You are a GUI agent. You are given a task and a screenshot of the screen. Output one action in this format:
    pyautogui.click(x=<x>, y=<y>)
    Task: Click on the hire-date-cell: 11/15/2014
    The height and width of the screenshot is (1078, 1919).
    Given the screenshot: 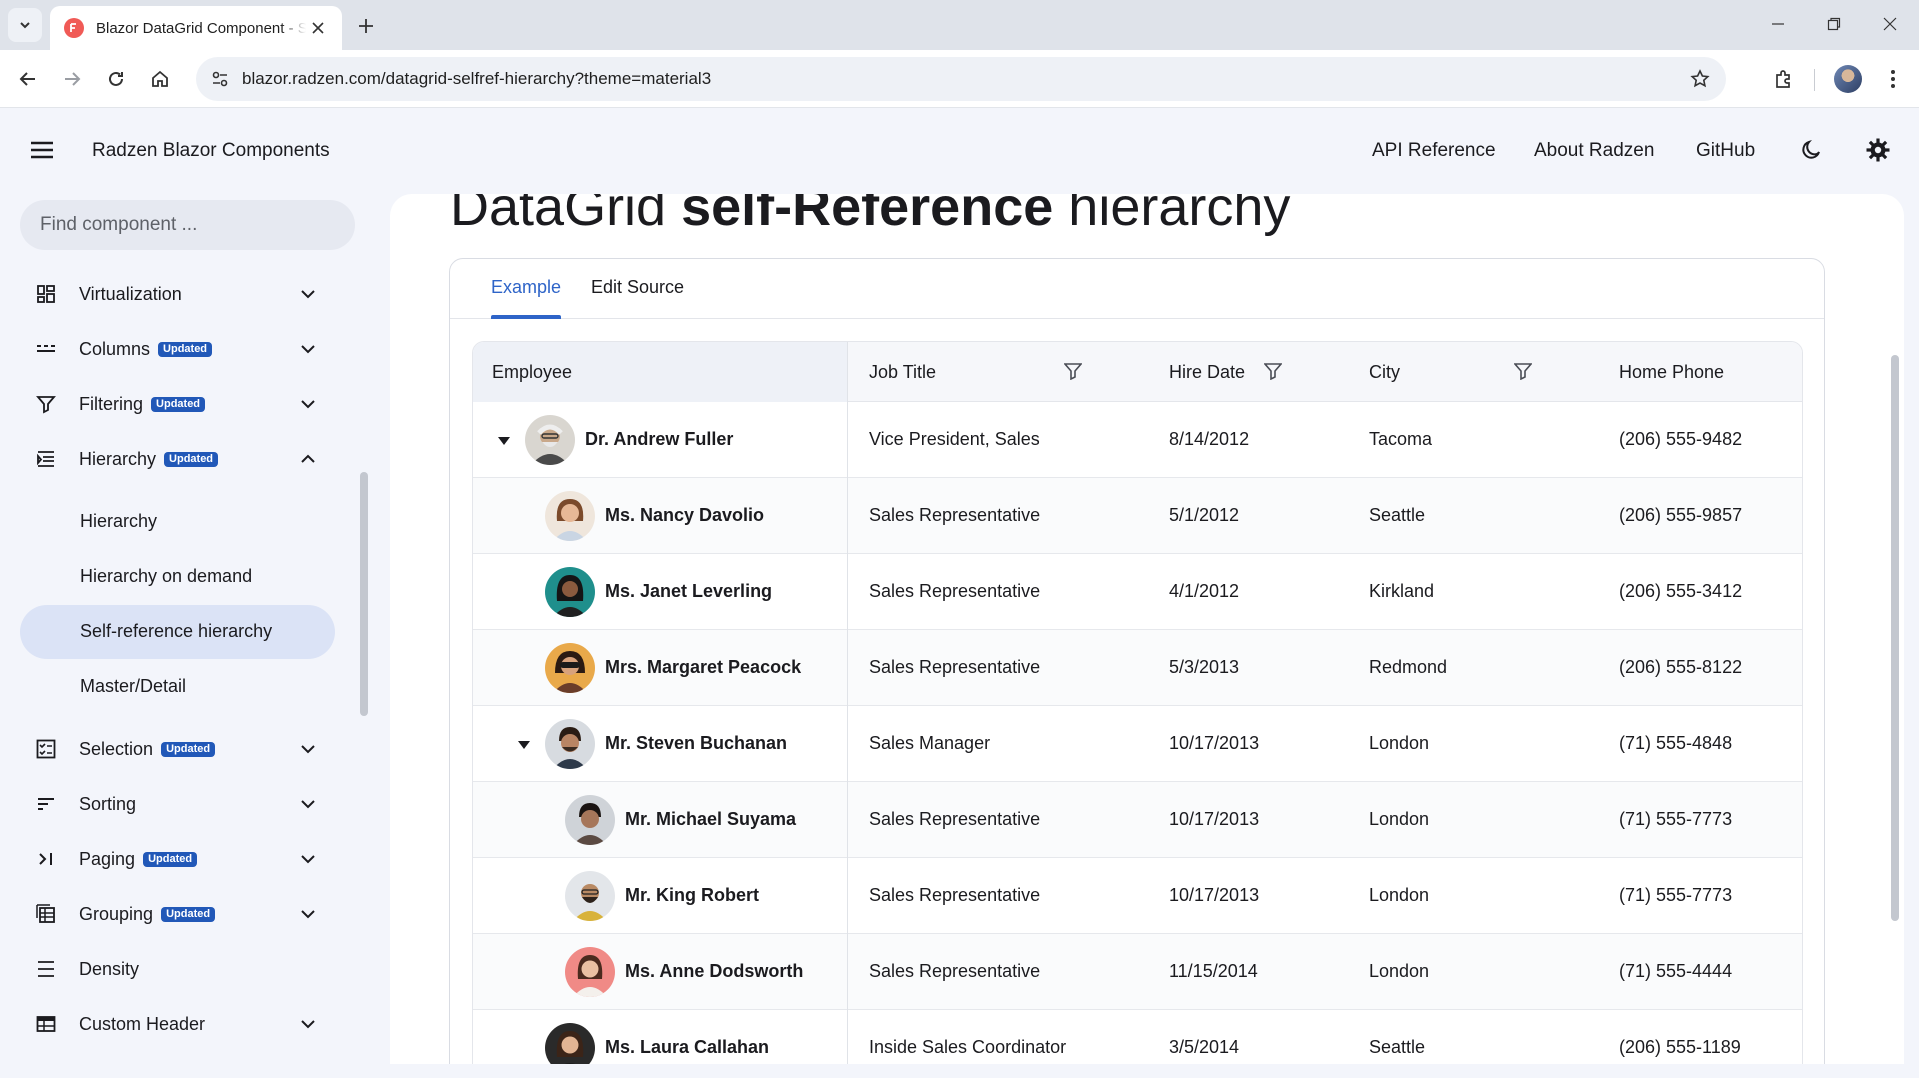 What is the action you would take?
    pyautogui.click(x=1213, y=971)
    